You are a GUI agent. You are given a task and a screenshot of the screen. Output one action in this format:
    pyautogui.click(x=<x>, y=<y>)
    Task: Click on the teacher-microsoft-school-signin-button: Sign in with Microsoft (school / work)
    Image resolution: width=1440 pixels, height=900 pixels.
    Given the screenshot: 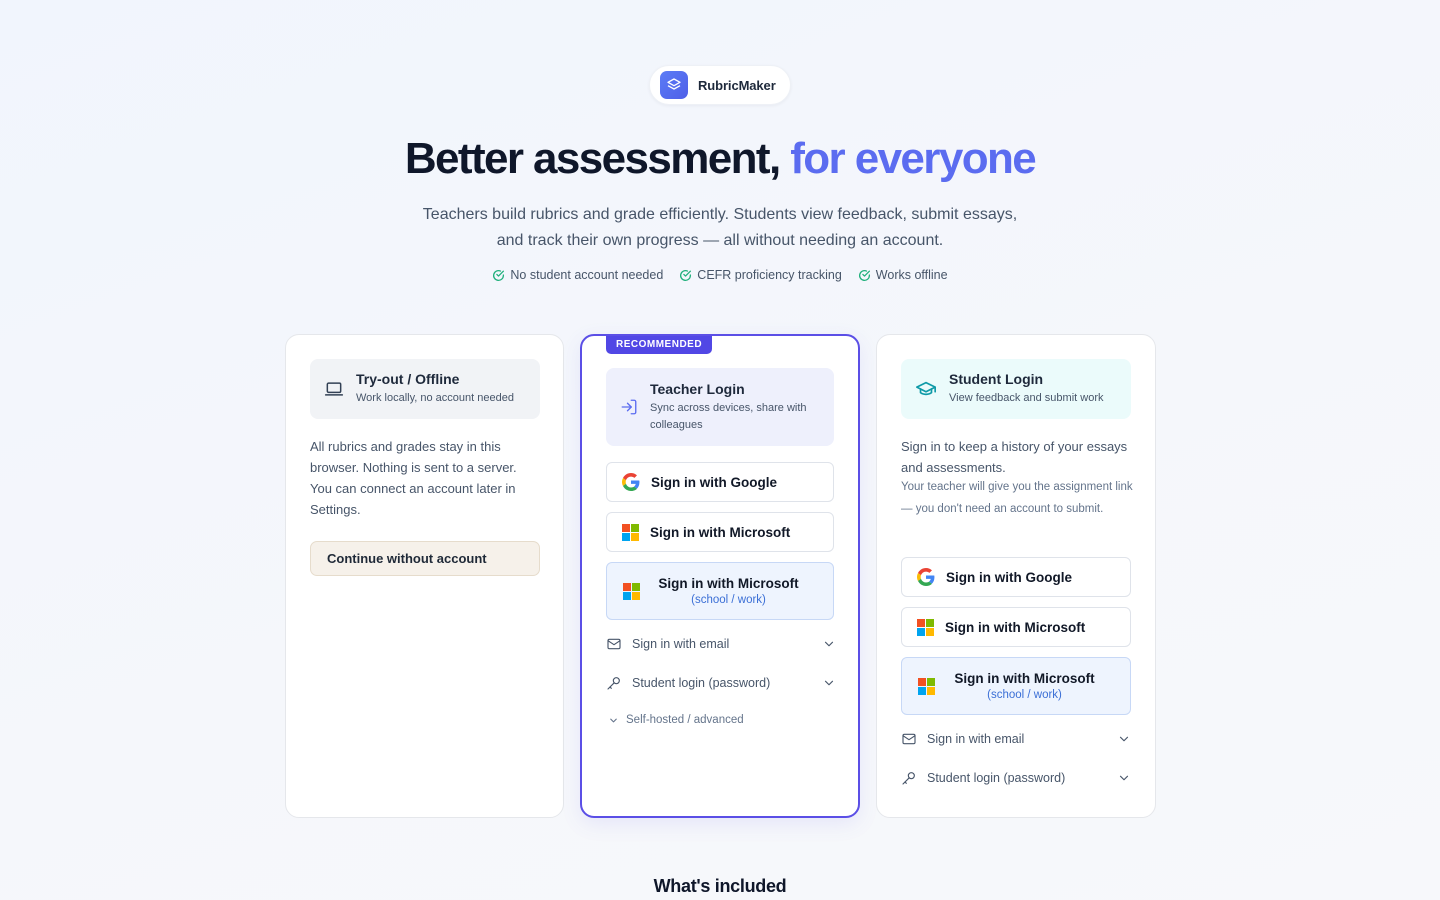 What is the action you would take?
    pyautogui.click(x=720, y=591)
    